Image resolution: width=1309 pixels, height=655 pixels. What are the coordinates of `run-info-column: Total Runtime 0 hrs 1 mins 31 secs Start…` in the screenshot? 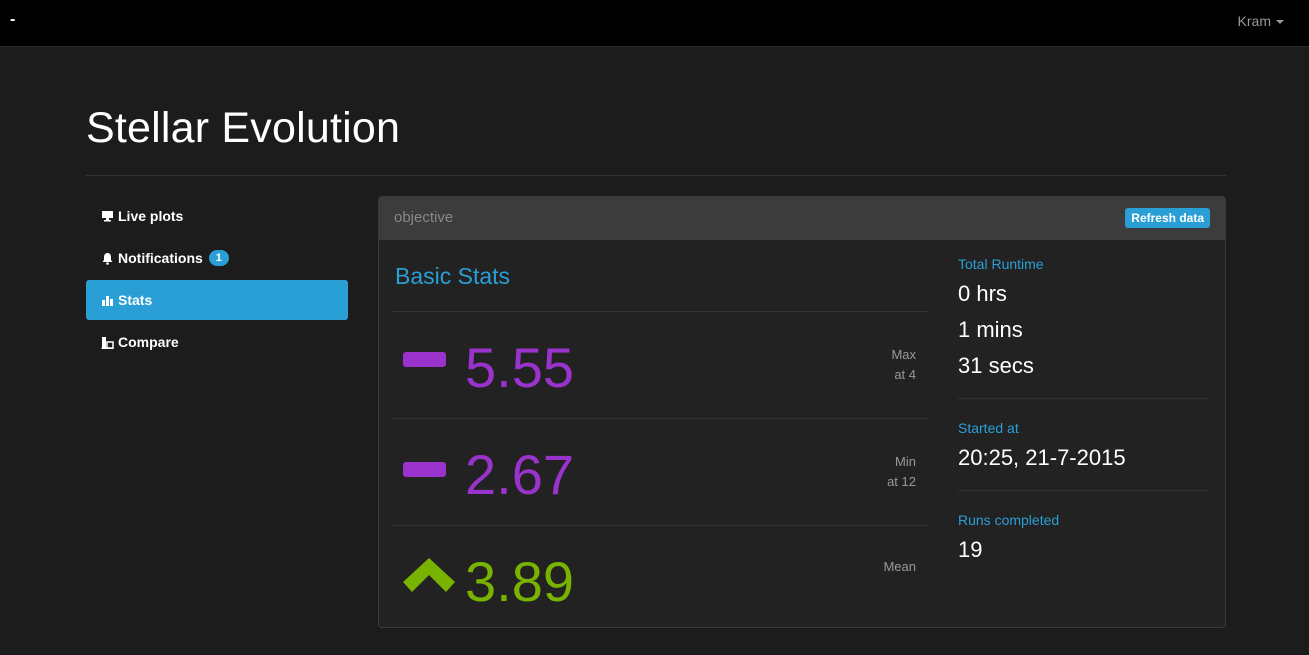 It's located at (1084, 403).